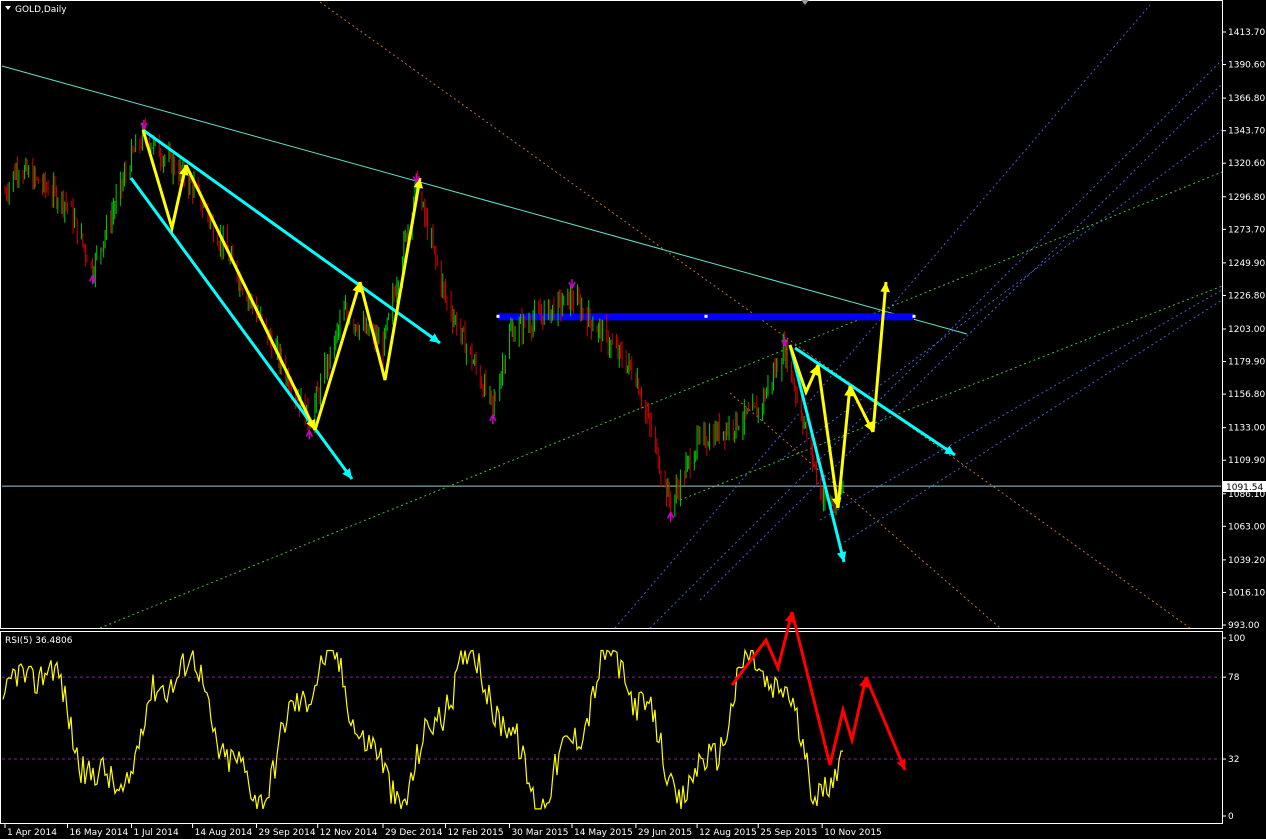  Describe the element at coordinates (349, 833) in the screenshot. I see `x-tick-label: 12 Nov 2014` at that location.